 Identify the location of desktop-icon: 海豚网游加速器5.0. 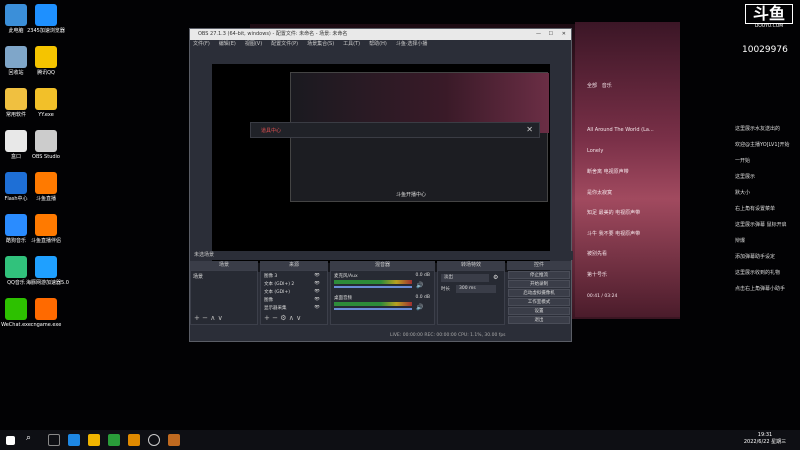
(47, 271).